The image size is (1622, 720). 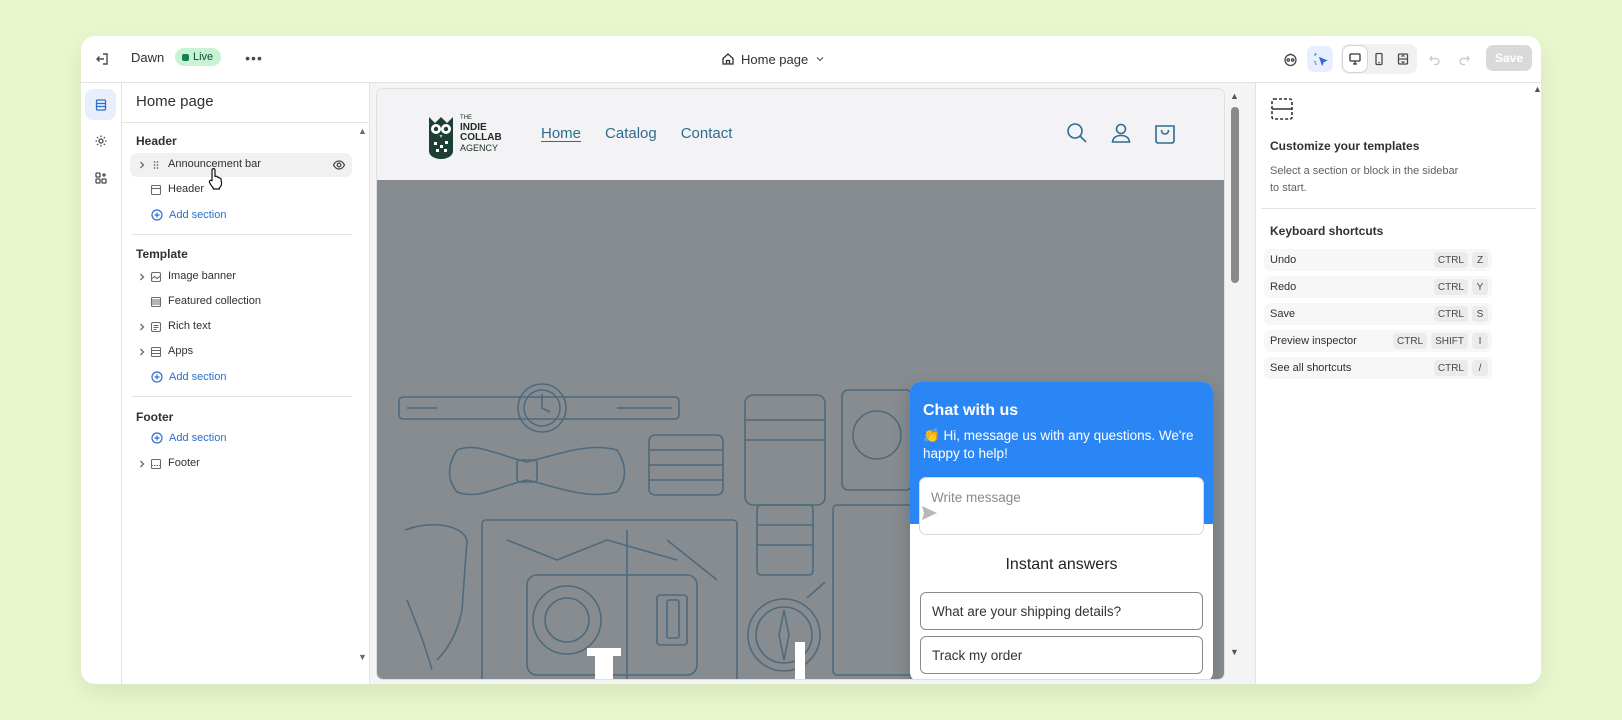 What do you see at coordinates (1077, 133) in the screenshot?
I see `search-icon` at bounding box center [1077, 133].